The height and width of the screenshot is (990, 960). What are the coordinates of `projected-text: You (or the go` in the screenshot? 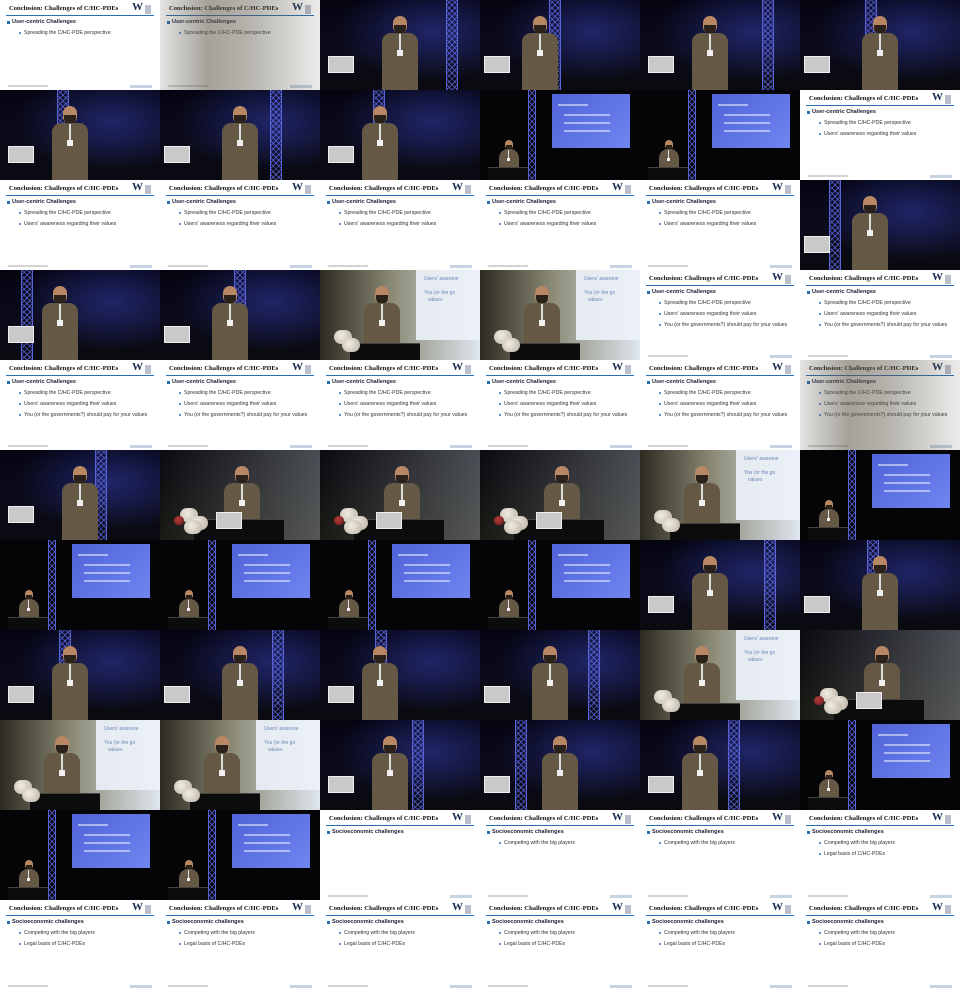 It's located at (600, 293).